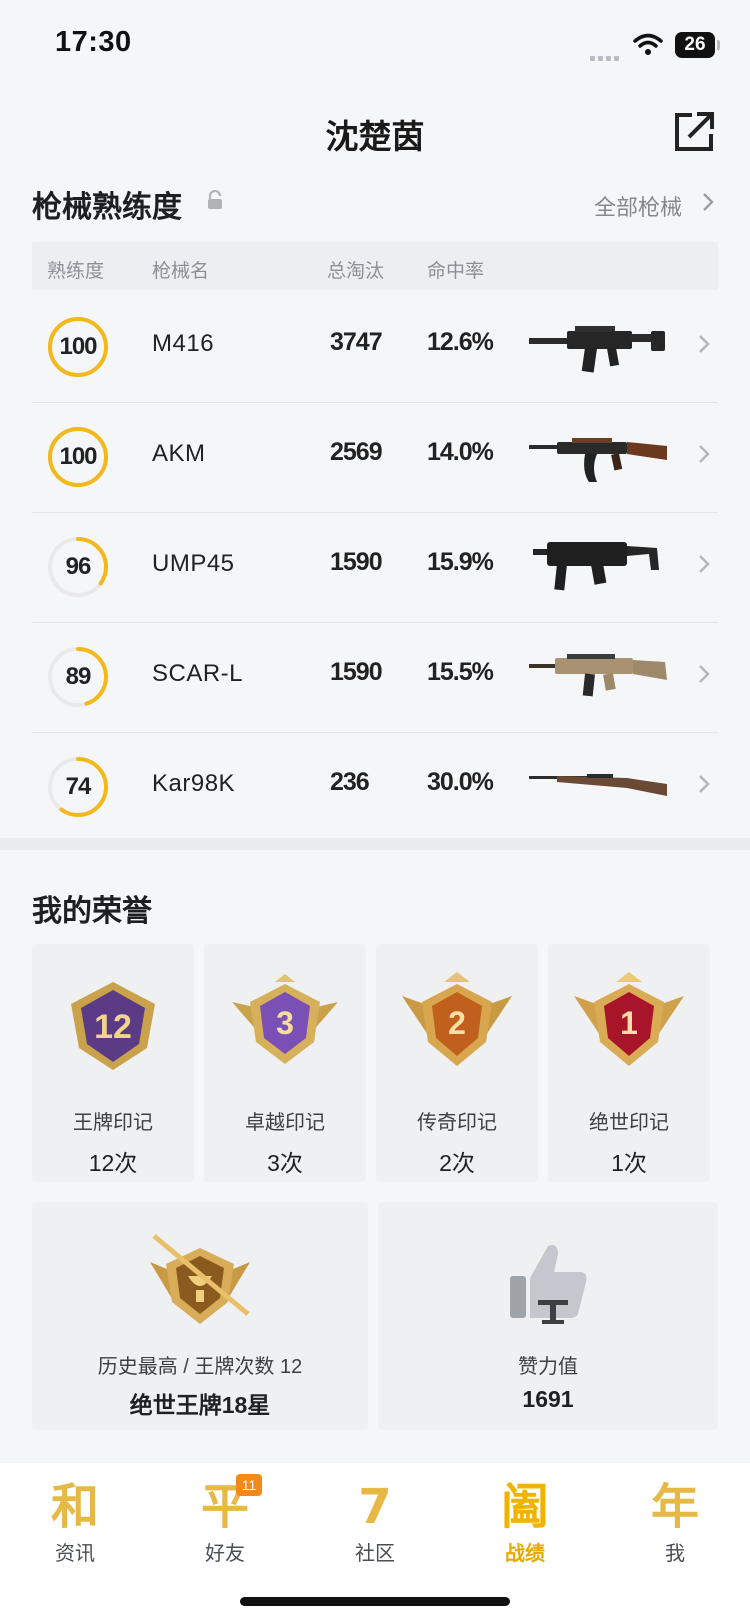 This screenshot has width=750, height=1624. What do you see at coordinates (194, 783) in the screenshot?
I see `gun-name: Kar98K` at bounding box center [194, 783].